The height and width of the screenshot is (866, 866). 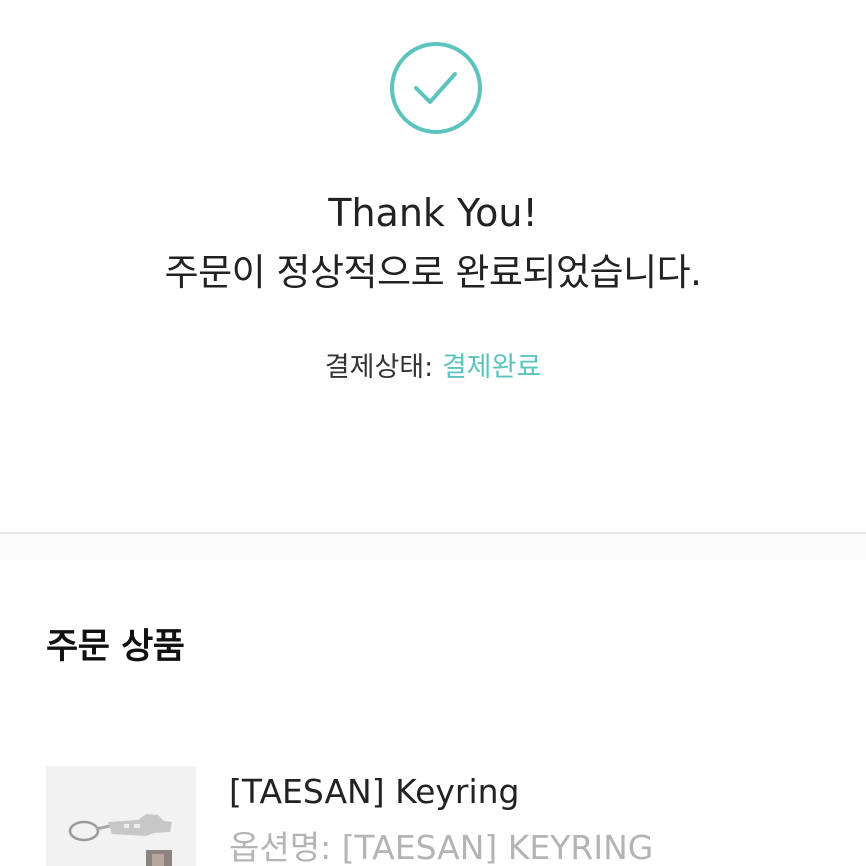 What do you see at coordinates (441, 847) in the screenshot?
I see `product-option: 옵션명: [TAESAN] KEYRING` at bounding box center [441, 847].